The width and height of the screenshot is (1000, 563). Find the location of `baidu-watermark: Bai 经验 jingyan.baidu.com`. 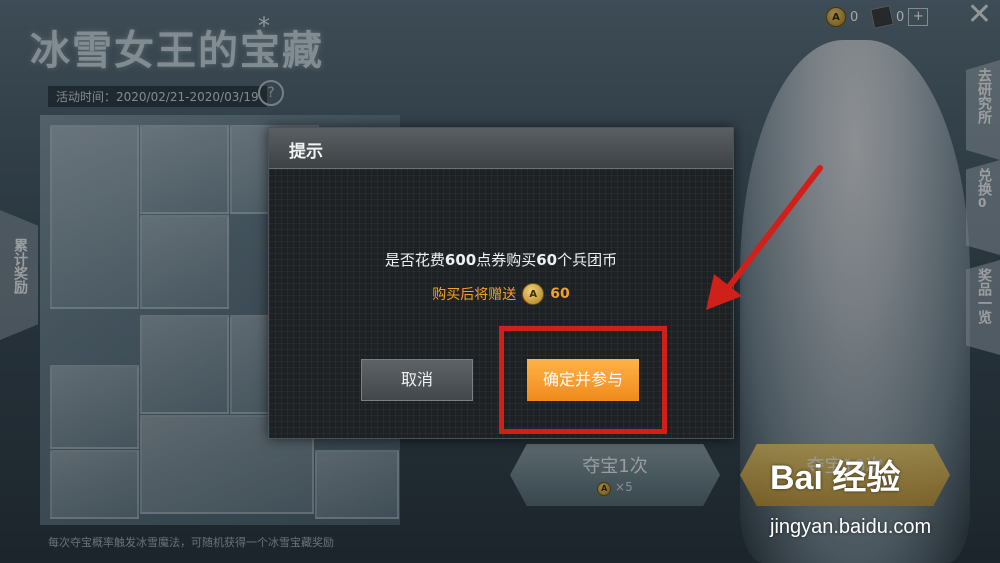

baidu-watermark: Bai 经验 jingyan.baidu.com is located at coordinates (882, 502).